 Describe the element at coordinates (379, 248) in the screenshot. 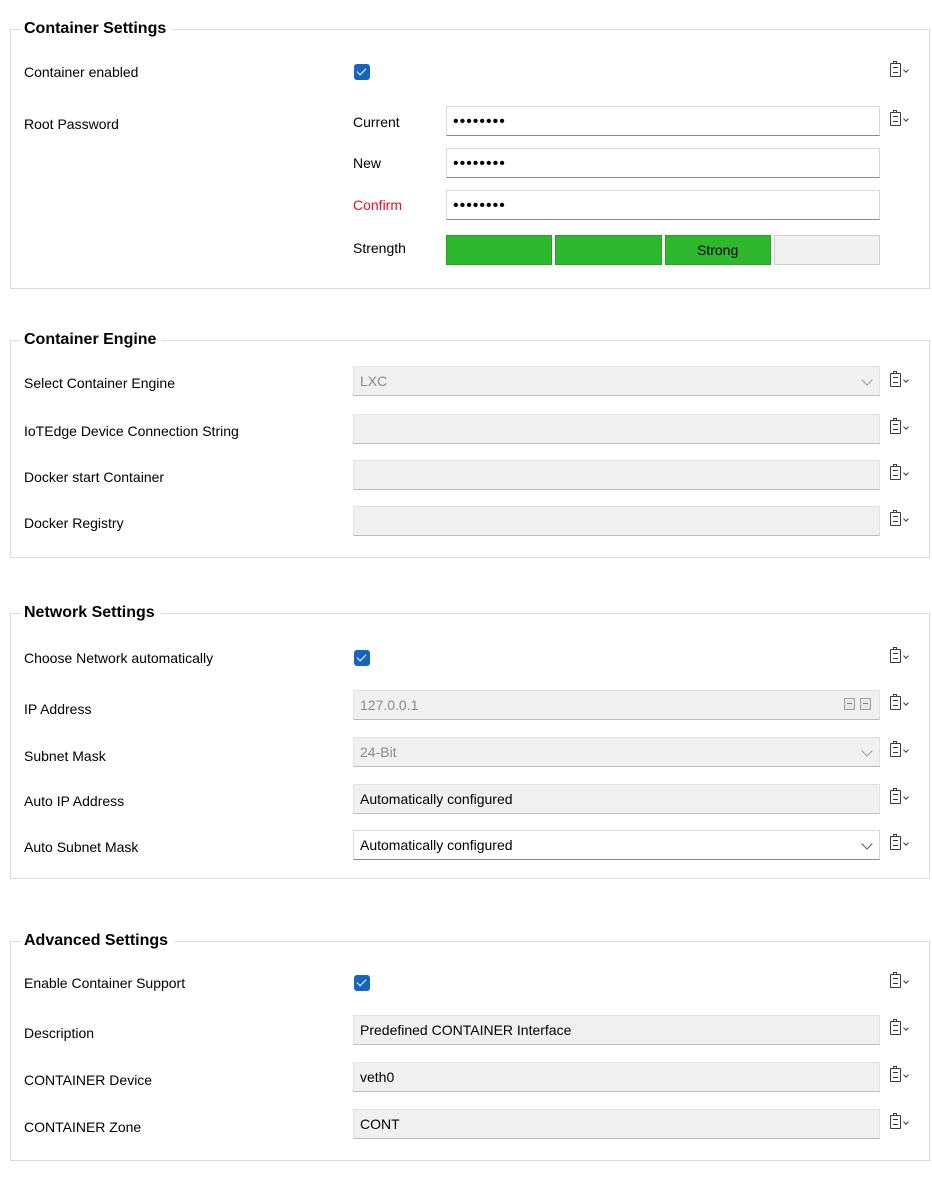

I see `strength-label: Strength` at that location.